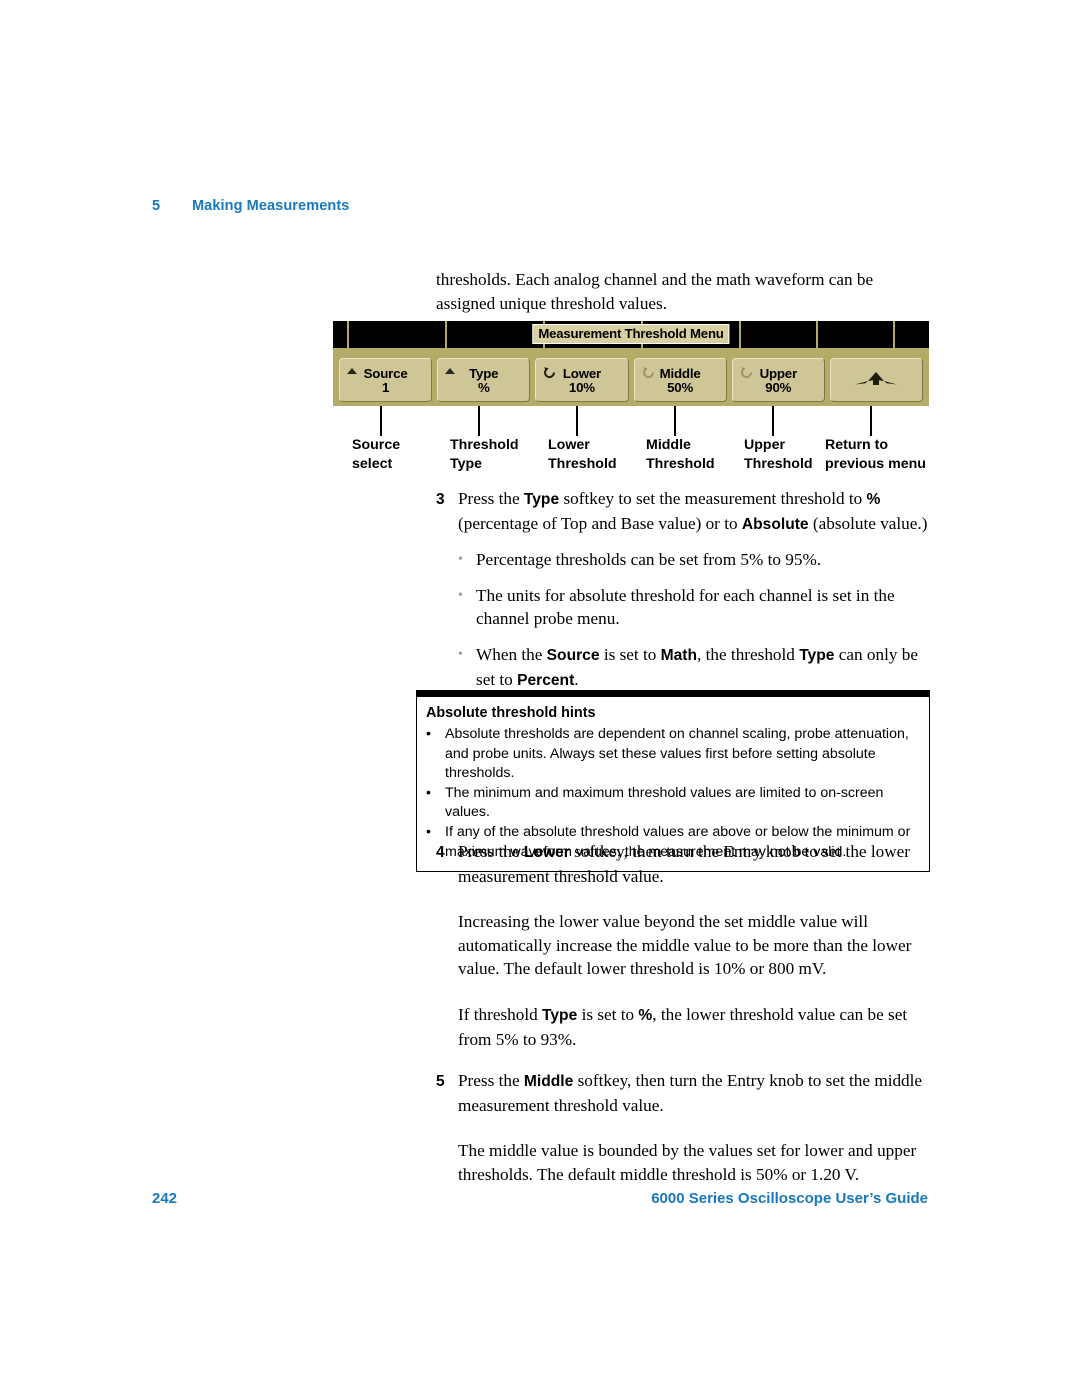 Image resolution: width=1080 pixels, height=1397 pixels. Describe the element at coordinates (680, 454) in the screenshot. I see `callout-label-middle-threshold: Middle Threshold` at that location.